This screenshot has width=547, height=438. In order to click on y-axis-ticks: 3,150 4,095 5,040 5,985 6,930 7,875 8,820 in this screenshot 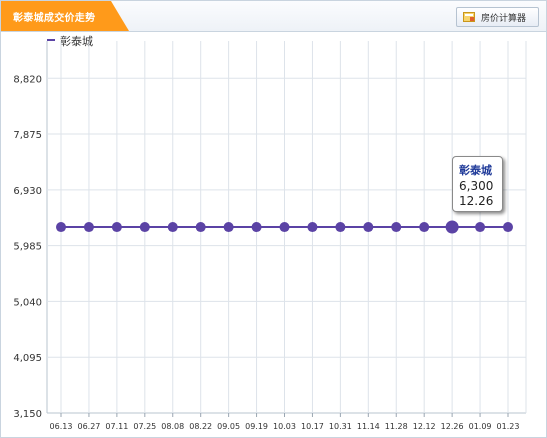, I will do `click(27, 247)`.